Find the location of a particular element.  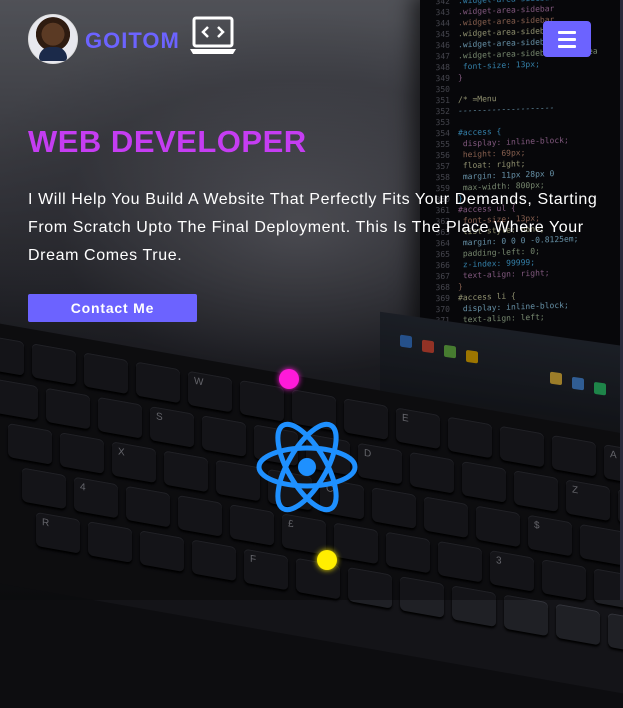

navbar: GOITOM is located at coordinates (309, 39).